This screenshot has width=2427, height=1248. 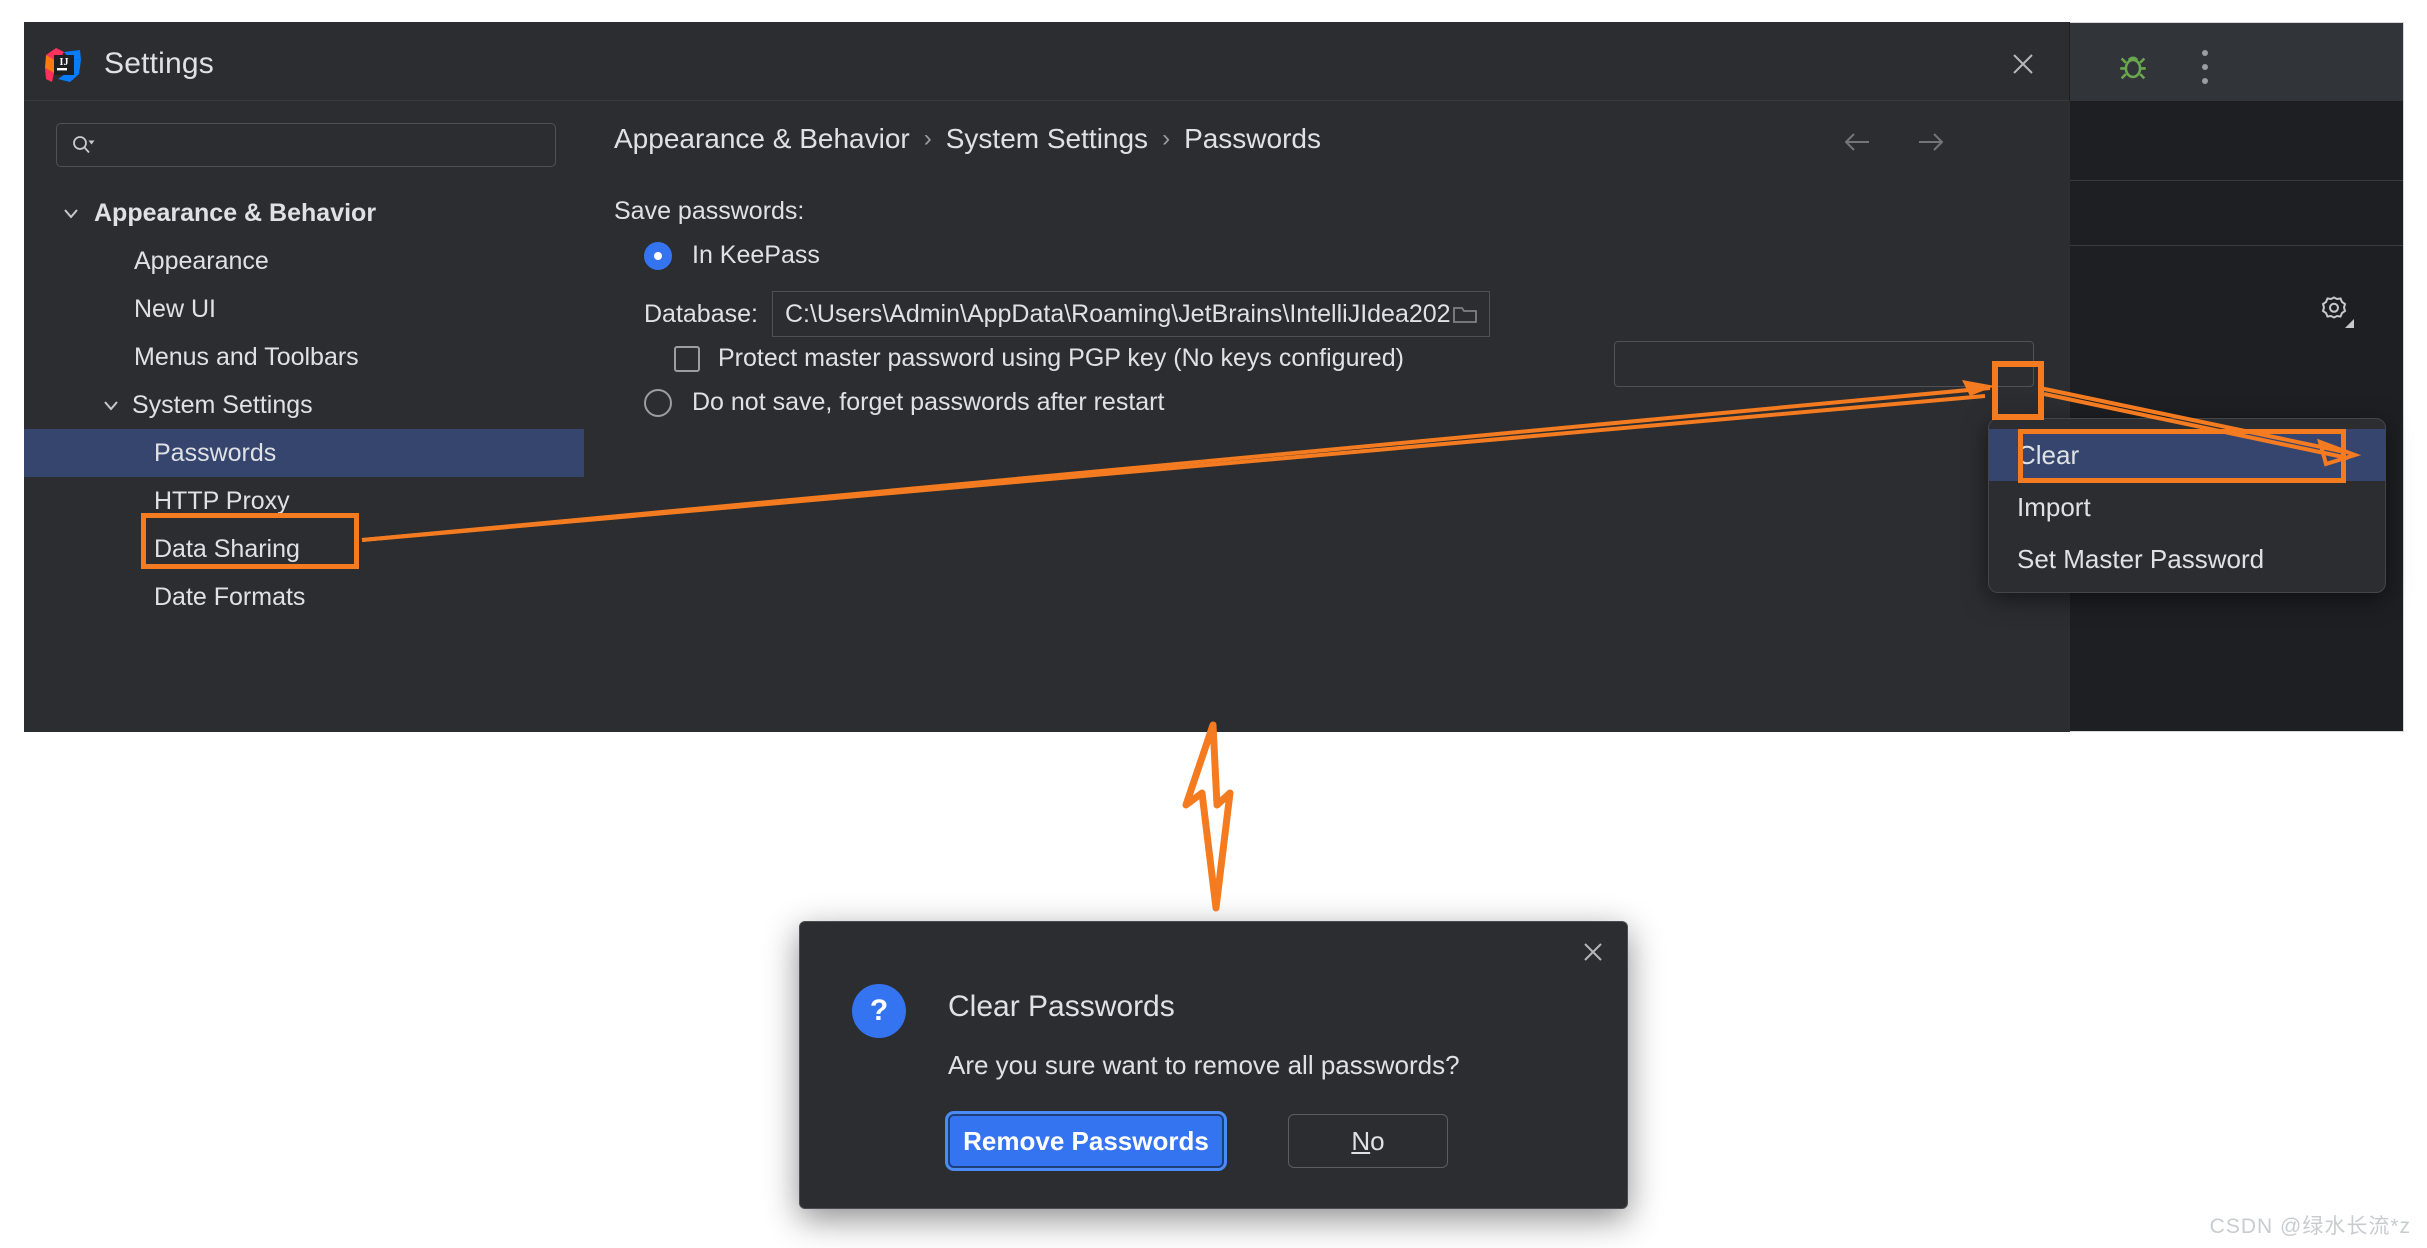 I want to click on no-button-rest: o, so click(x=1377, y=1140).